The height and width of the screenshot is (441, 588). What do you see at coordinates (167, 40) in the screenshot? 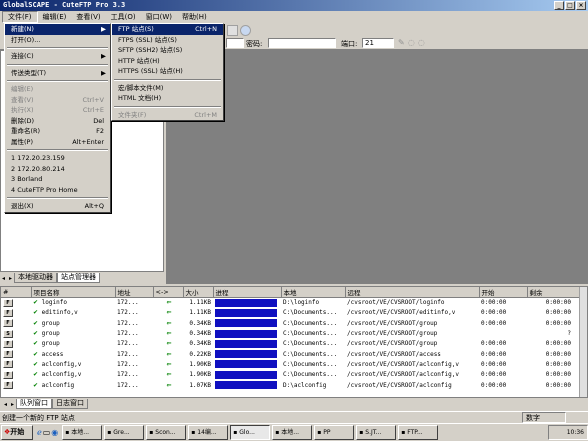
I see `new-submenu-item: FTPS (SSL) 站点(S)` at bounding box center [167, 40].